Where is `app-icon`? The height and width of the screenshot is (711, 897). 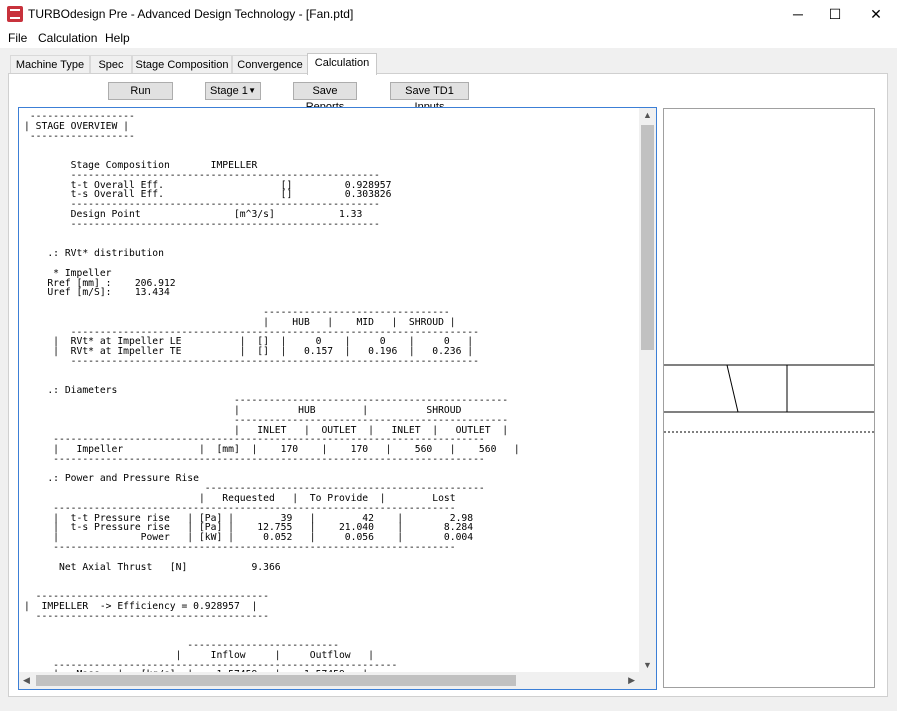 app-icon is located at coordinates (15, 14).